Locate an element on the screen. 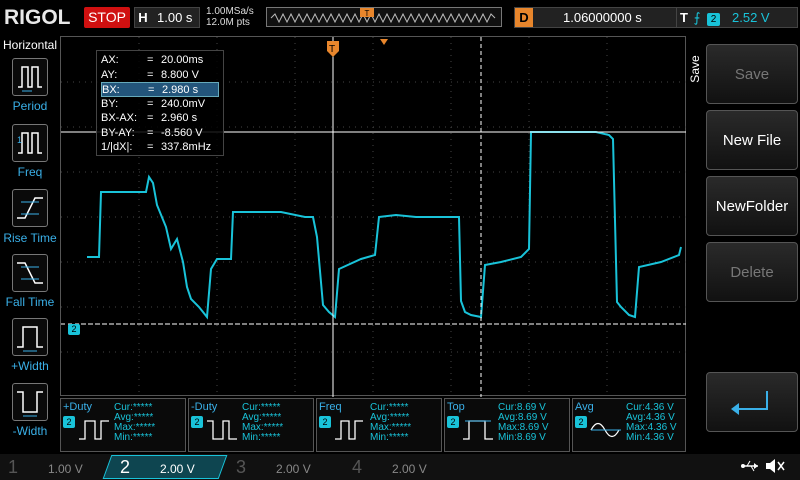  channel2-ground-marker: 2 is located at coordinates (74, 329).